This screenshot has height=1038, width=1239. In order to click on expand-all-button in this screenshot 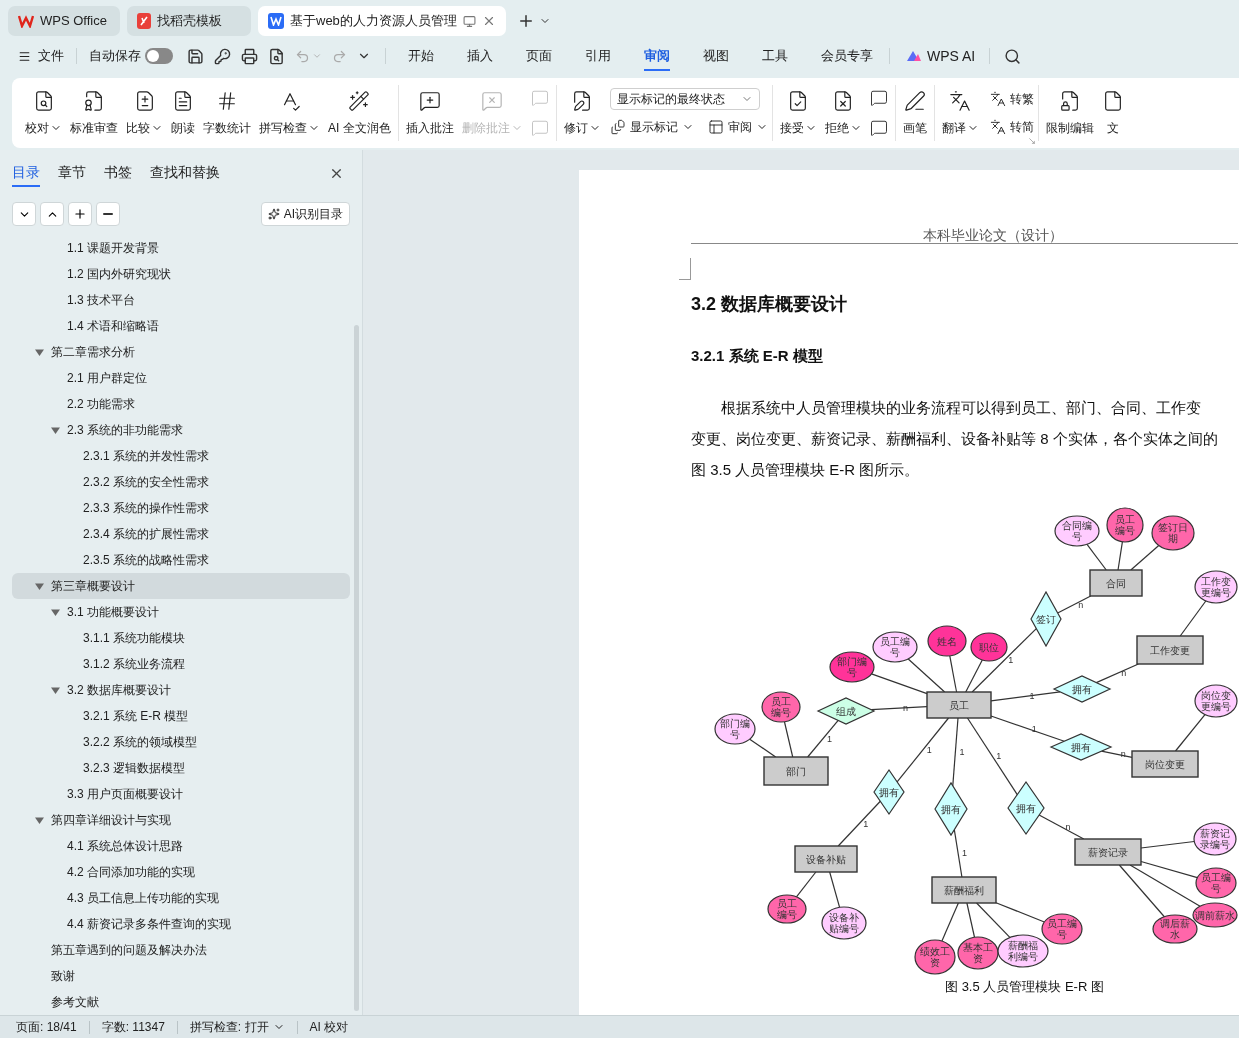, I will do `click(24, 214)`.